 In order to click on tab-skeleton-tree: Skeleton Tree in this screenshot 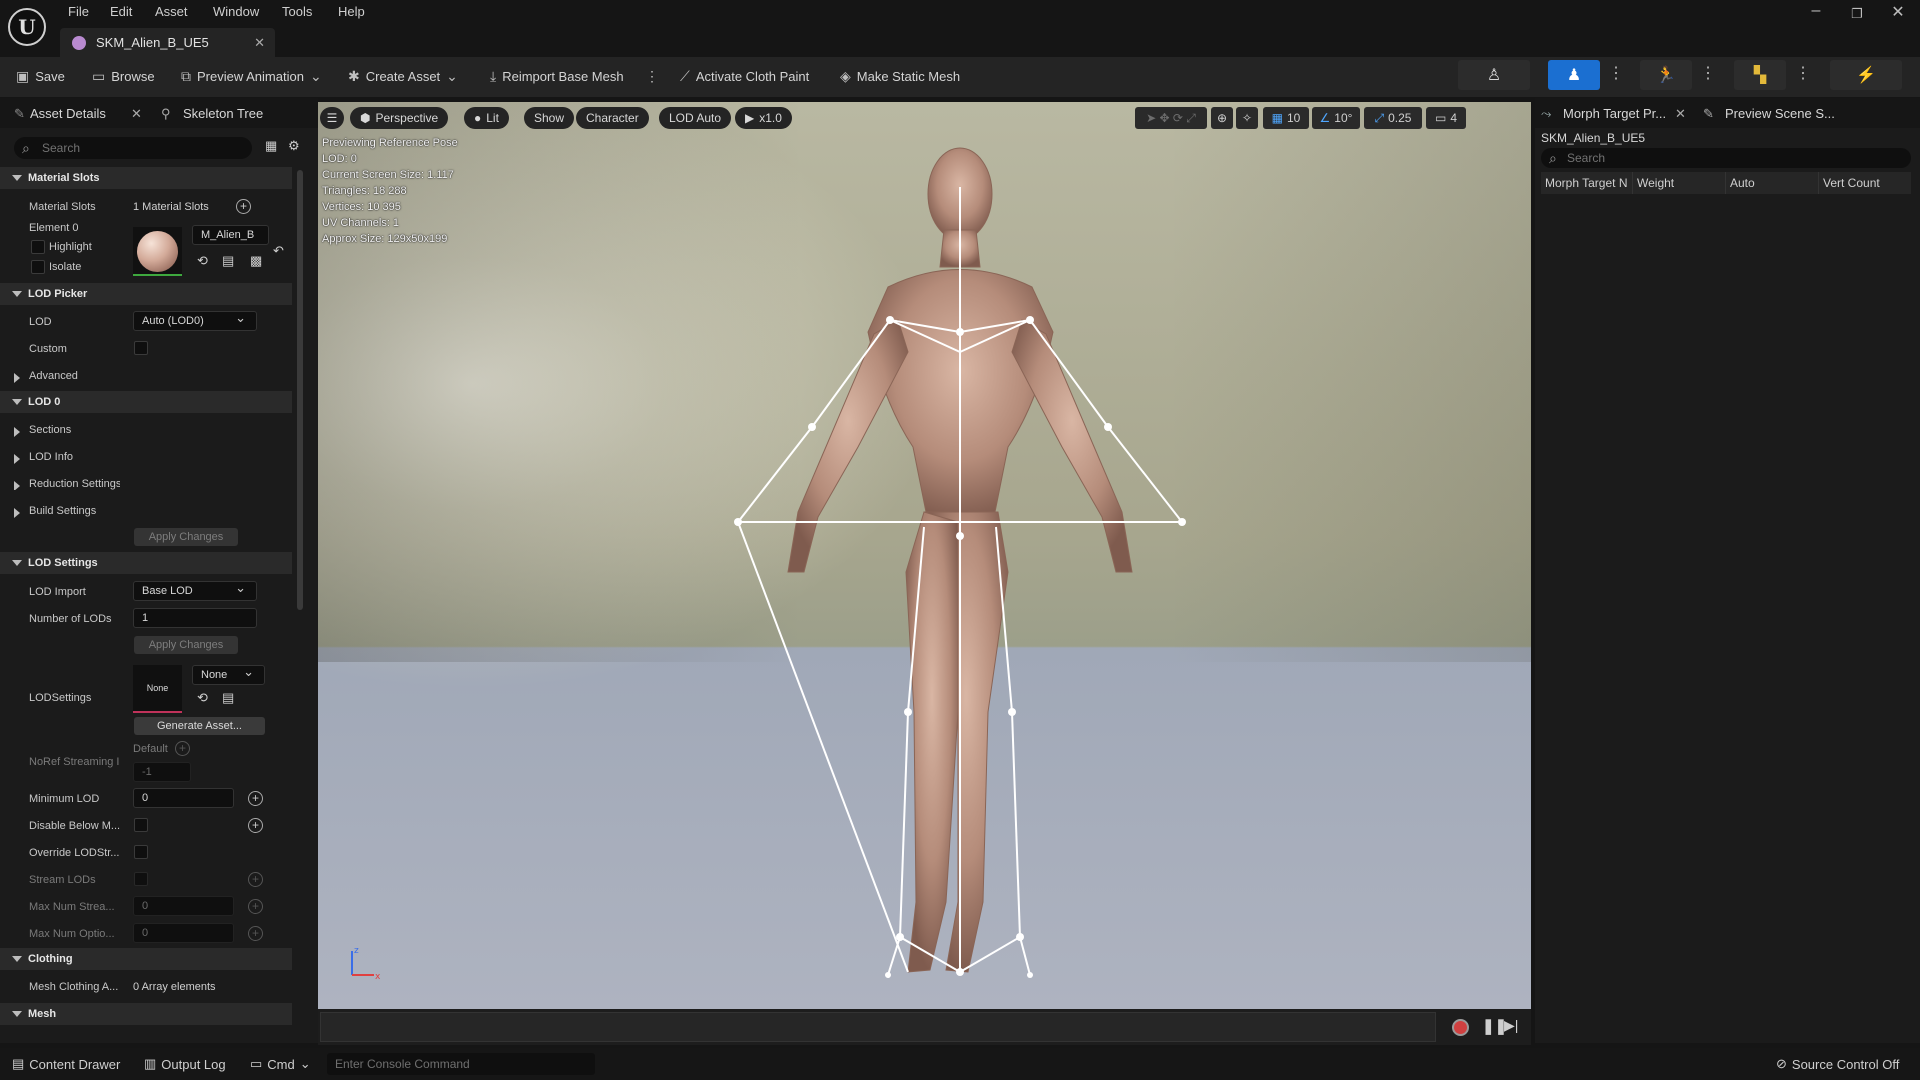, I will do `click(223, 113)`.